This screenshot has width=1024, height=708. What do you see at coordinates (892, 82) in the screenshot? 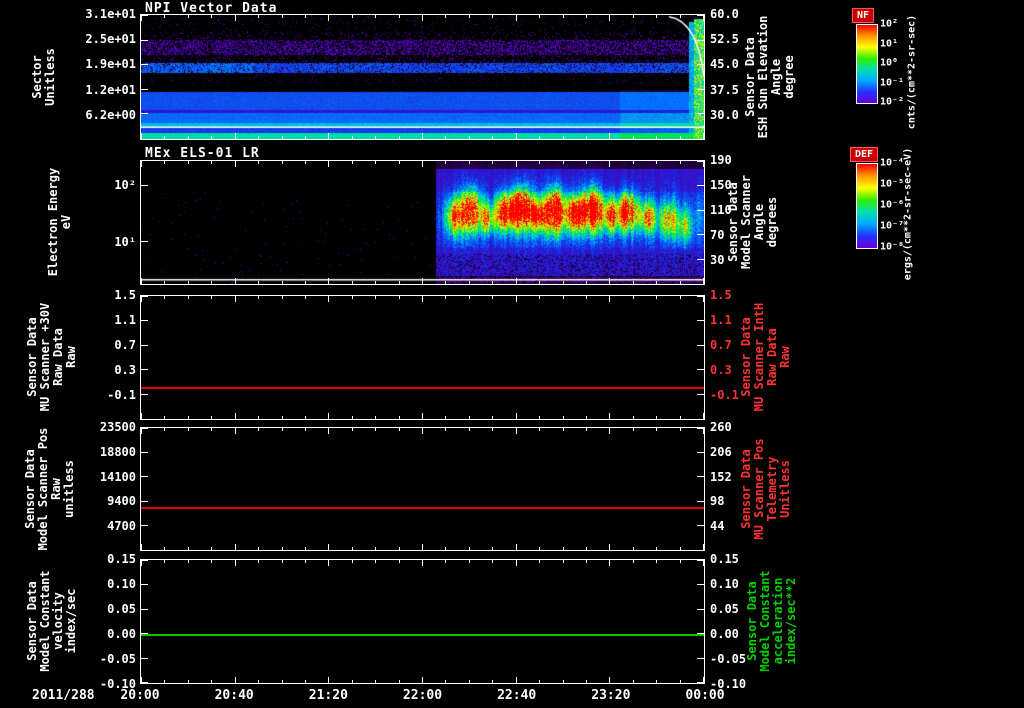
I see `colorbar-tick-label: 10⁻¹` at bounding box center [892, 82].